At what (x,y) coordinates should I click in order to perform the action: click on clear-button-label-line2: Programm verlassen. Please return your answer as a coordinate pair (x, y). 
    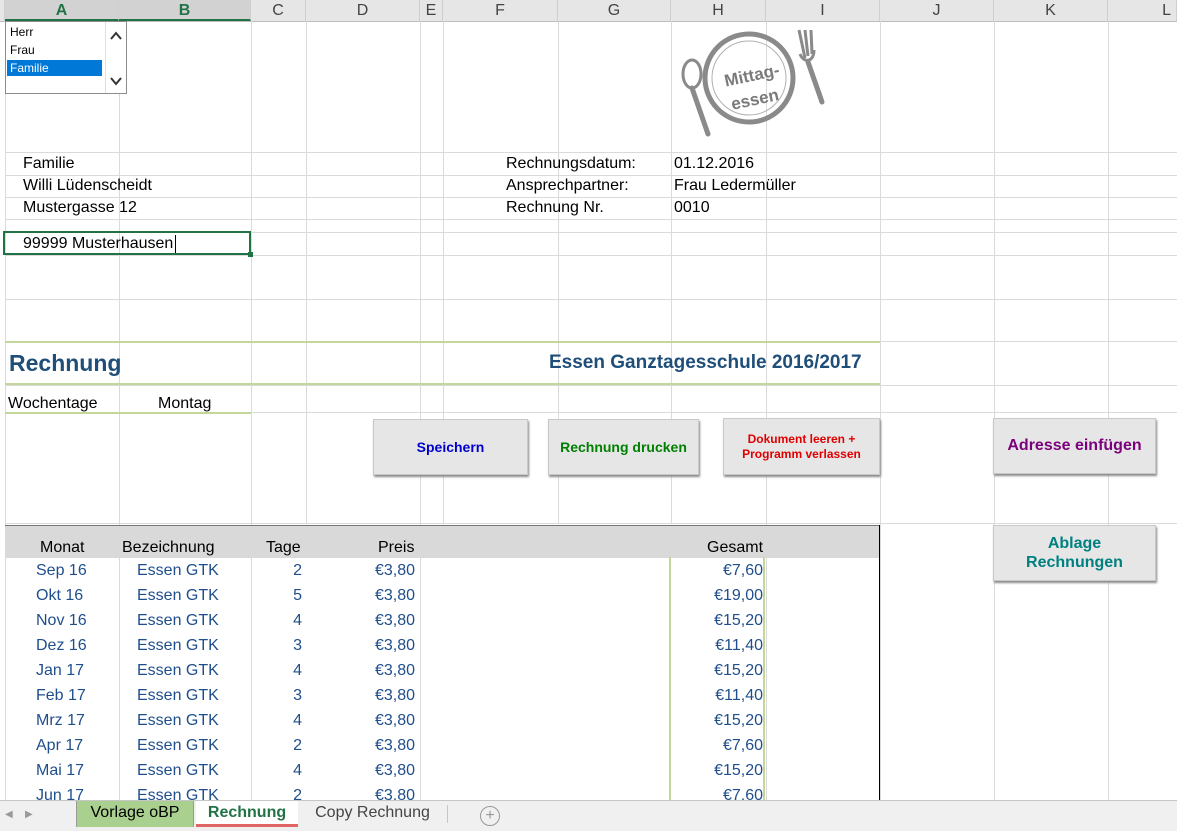
    Looking at the image, I should click on (801, 453).